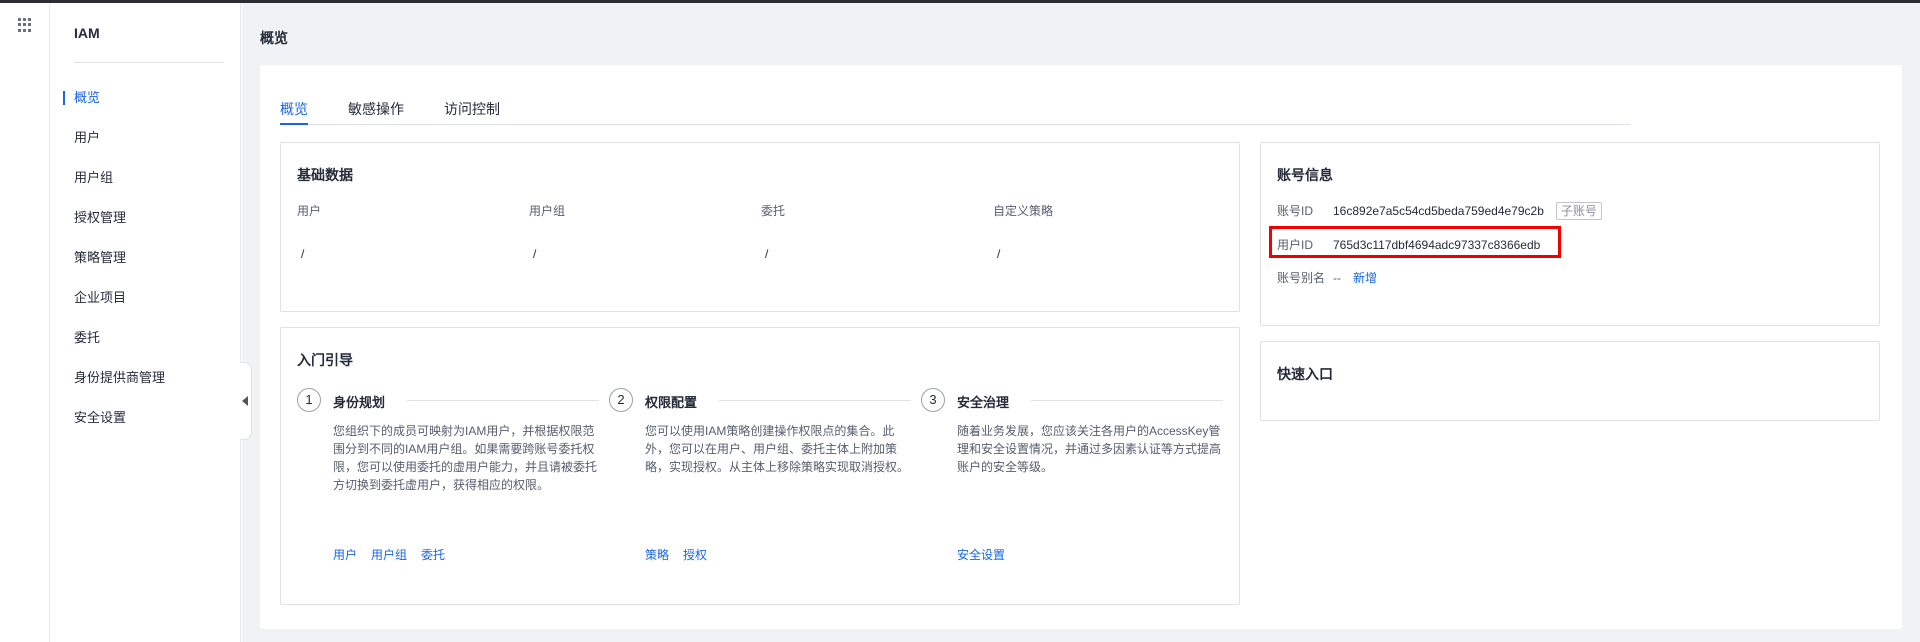 This screenshot has height=642, width=1920. I want to click on step-number: 1, so click(309, 400).